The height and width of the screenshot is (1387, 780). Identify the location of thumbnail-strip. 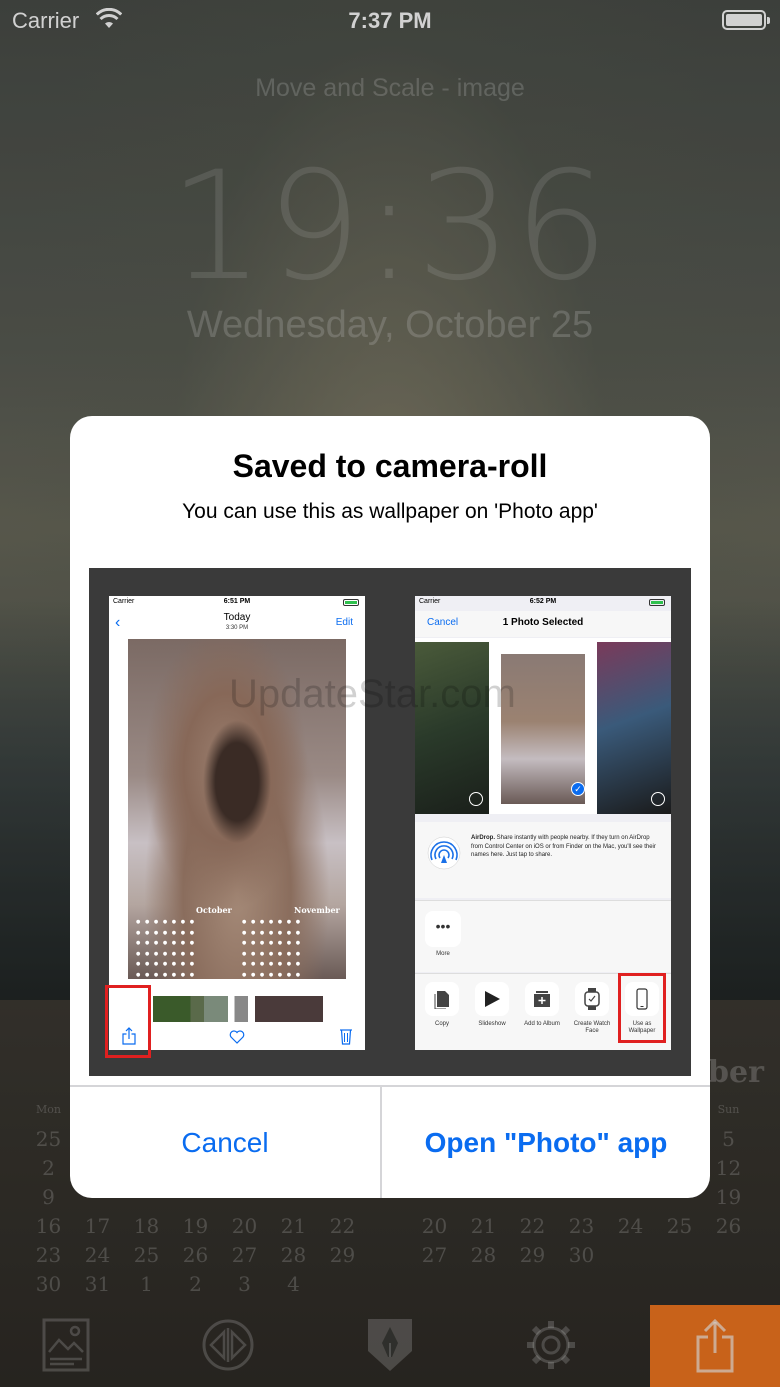
(238, 1009).